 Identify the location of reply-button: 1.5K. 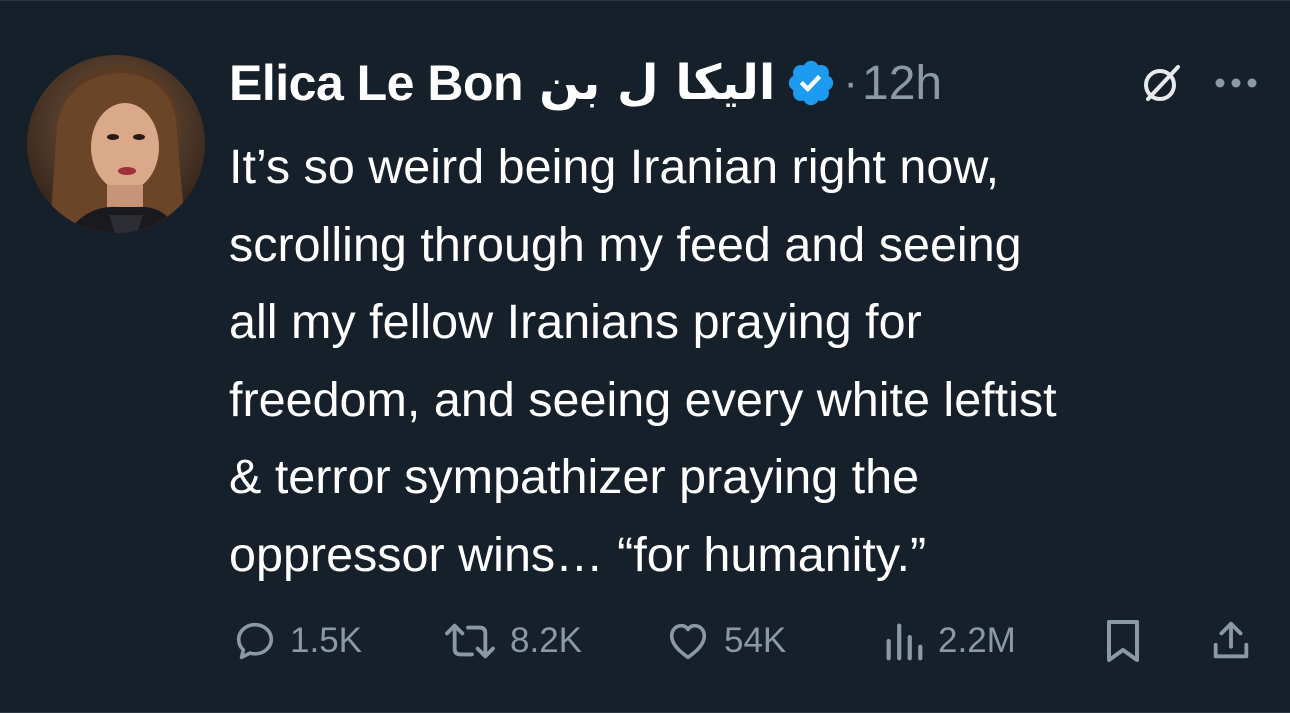
(297, 641).